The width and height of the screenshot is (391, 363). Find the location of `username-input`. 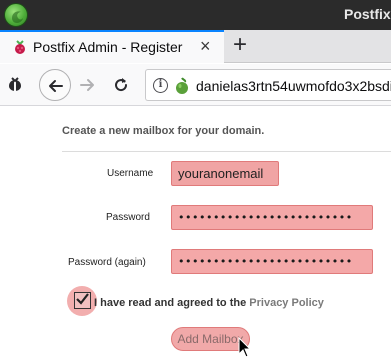

username-input is located at coordinates (225, 173).